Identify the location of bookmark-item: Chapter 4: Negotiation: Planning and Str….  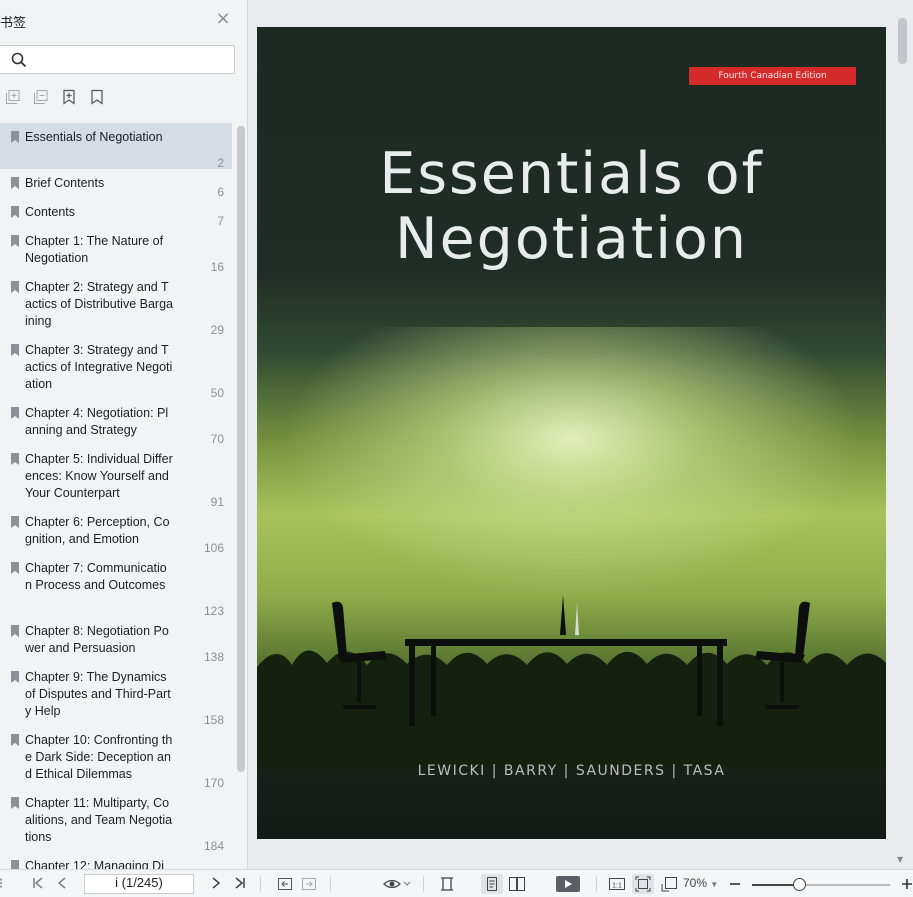
(116, 422).